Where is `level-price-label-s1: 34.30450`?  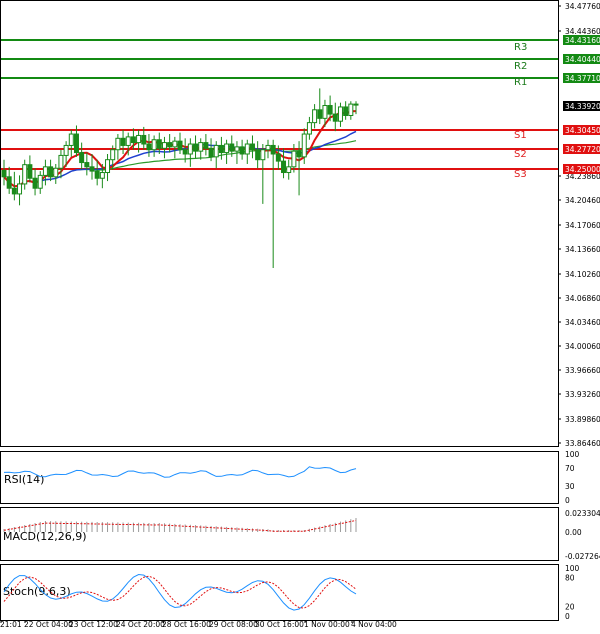 level-price-label-s1: 34.30450 is located at coordinates (582, 130).